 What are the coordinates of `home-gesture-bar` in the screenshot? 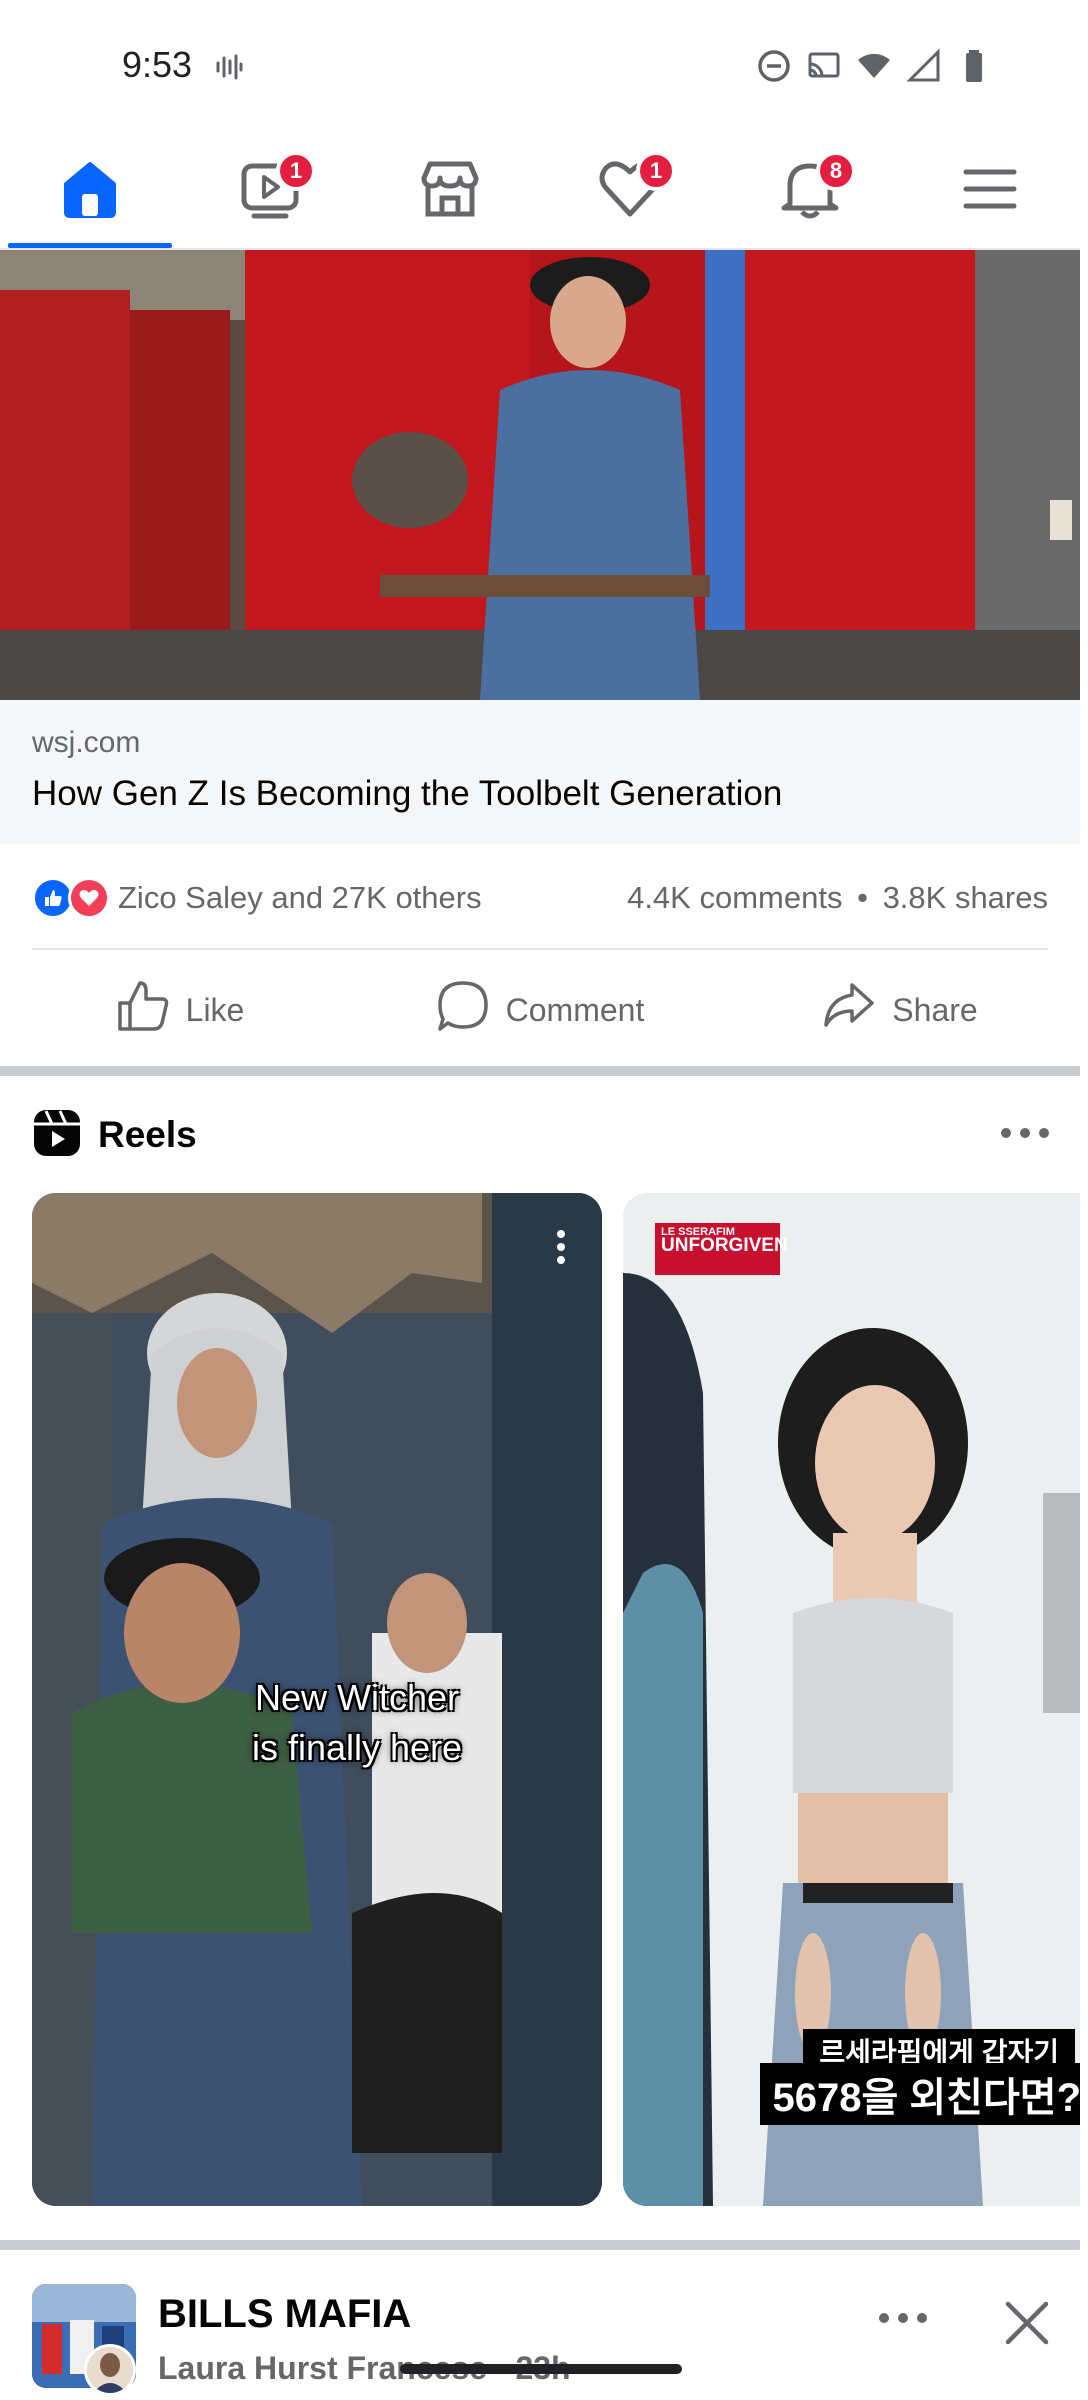 It's located at (541, 2369).